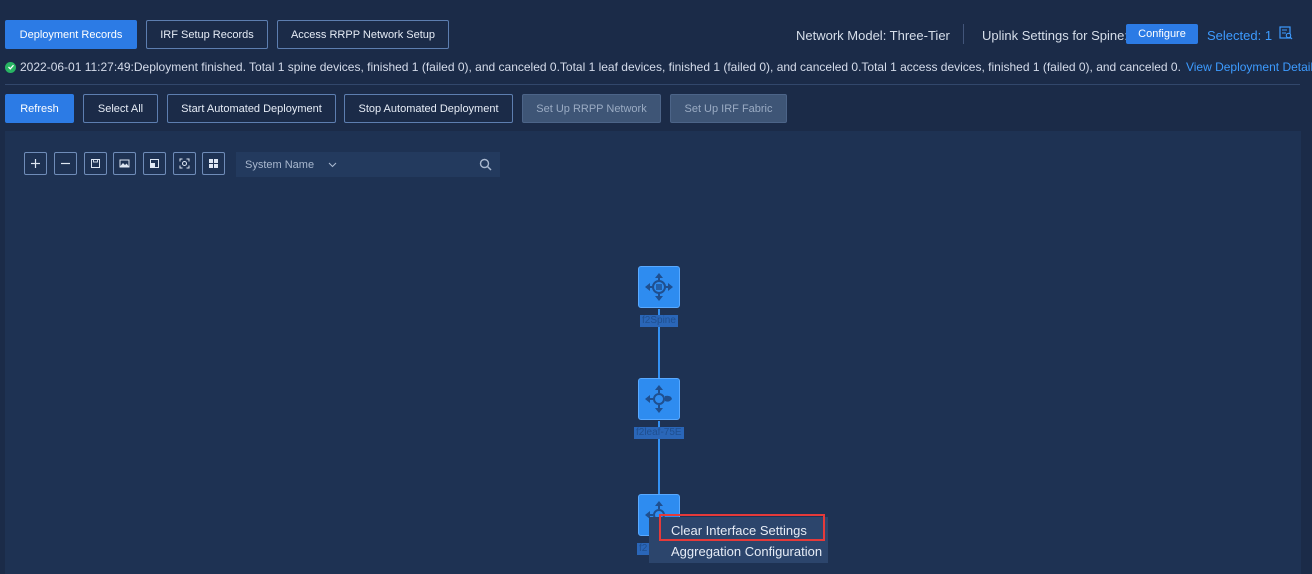  What do you see at coordinates (1249, 67) in the screenshot?
I see `view-deployment-details-link: View Deployment Details` at bounding box center [1249, 67].